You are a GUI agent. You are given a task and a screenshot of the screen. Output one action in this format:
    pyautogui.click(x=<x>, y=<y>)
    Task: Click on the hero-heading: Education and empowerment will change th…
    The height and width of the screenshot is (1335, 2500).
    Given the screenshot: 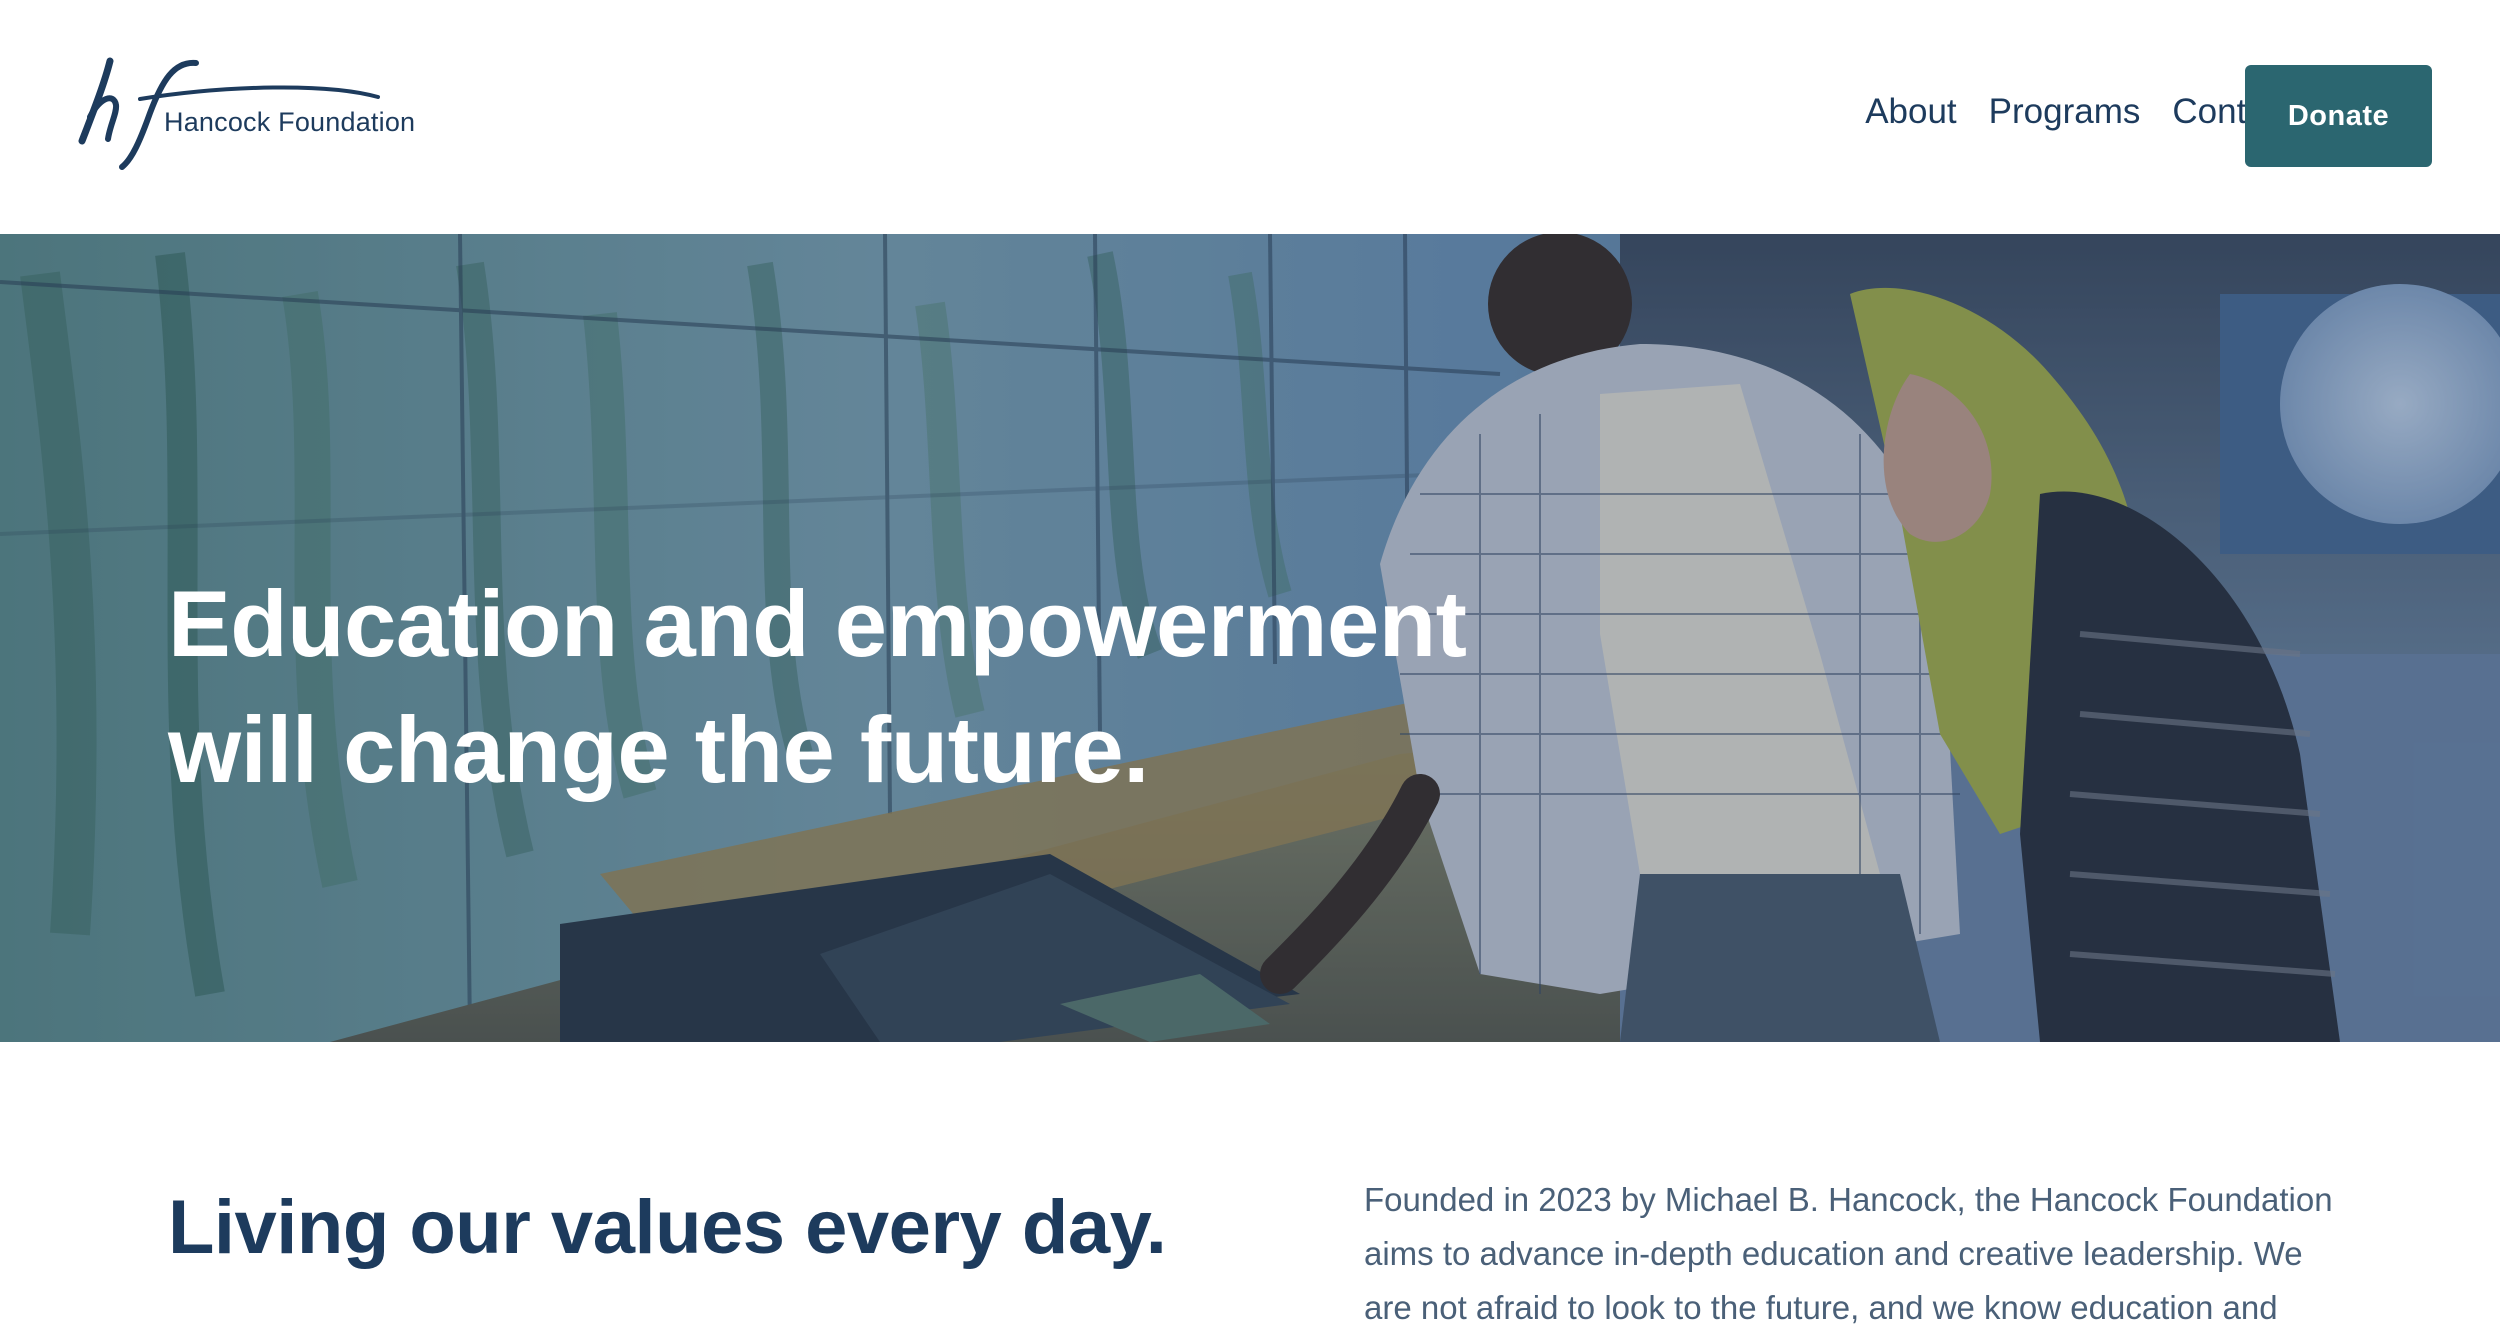 What is the action you would take?
    pyautogui.click(x=868, y=687)
    